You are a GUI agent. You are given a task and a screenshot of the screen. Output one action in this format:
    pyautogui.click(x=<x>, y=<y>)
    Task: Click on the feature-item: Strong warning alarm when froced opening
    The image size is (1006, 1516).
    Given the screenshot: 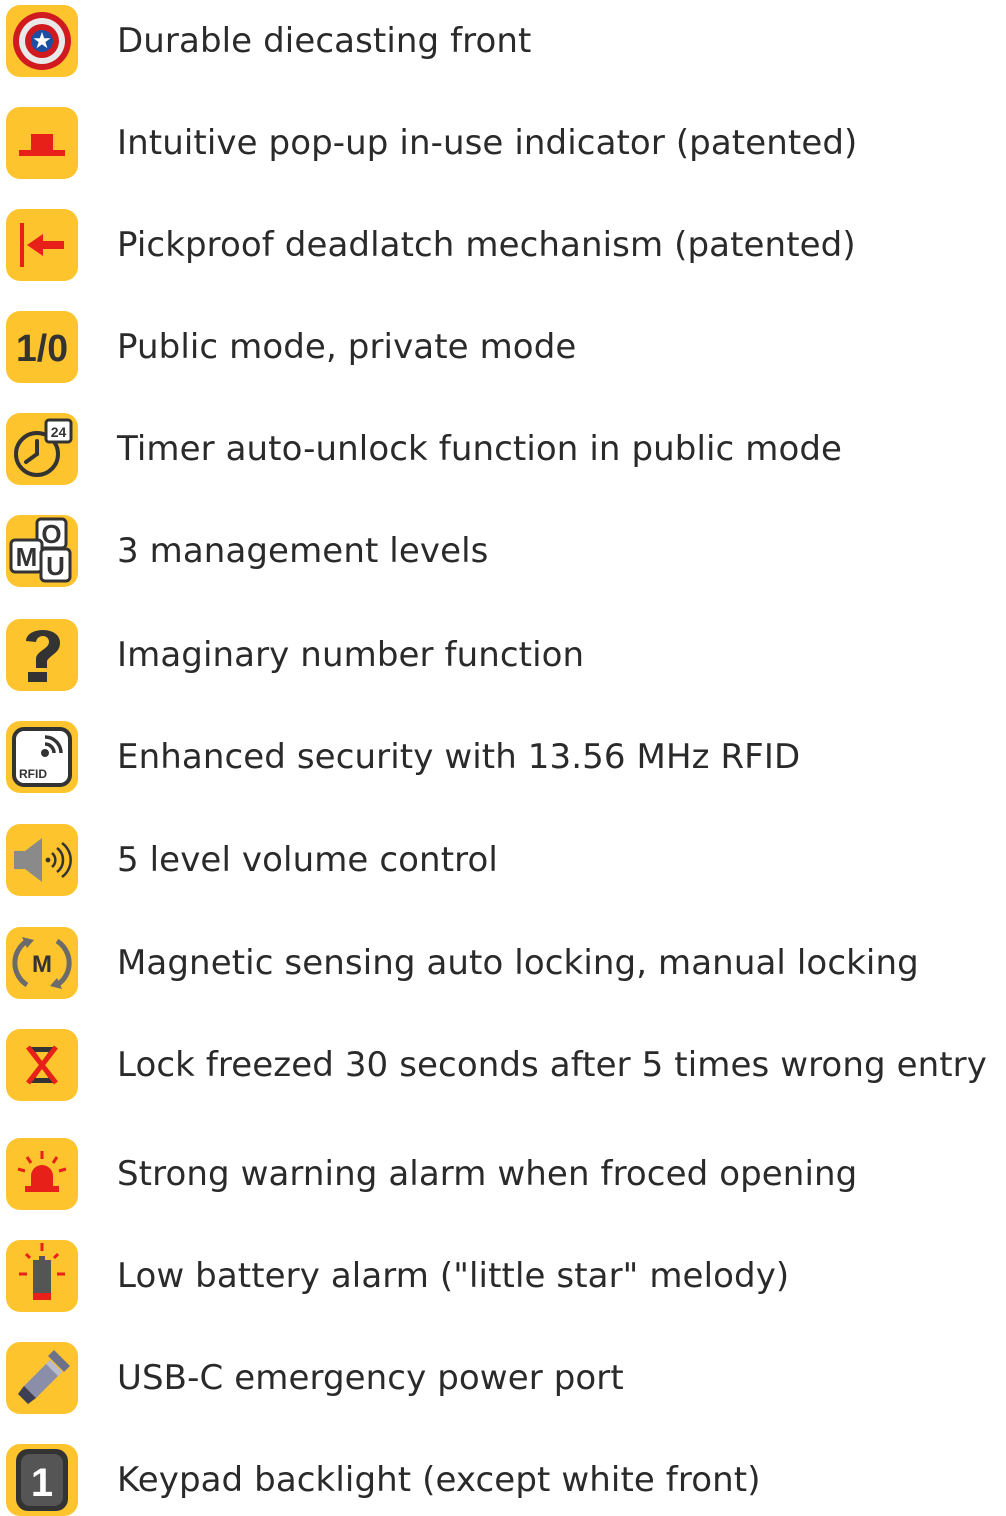 What is the action you would take?
    pyautogui.click(x=503, y=1174)
    